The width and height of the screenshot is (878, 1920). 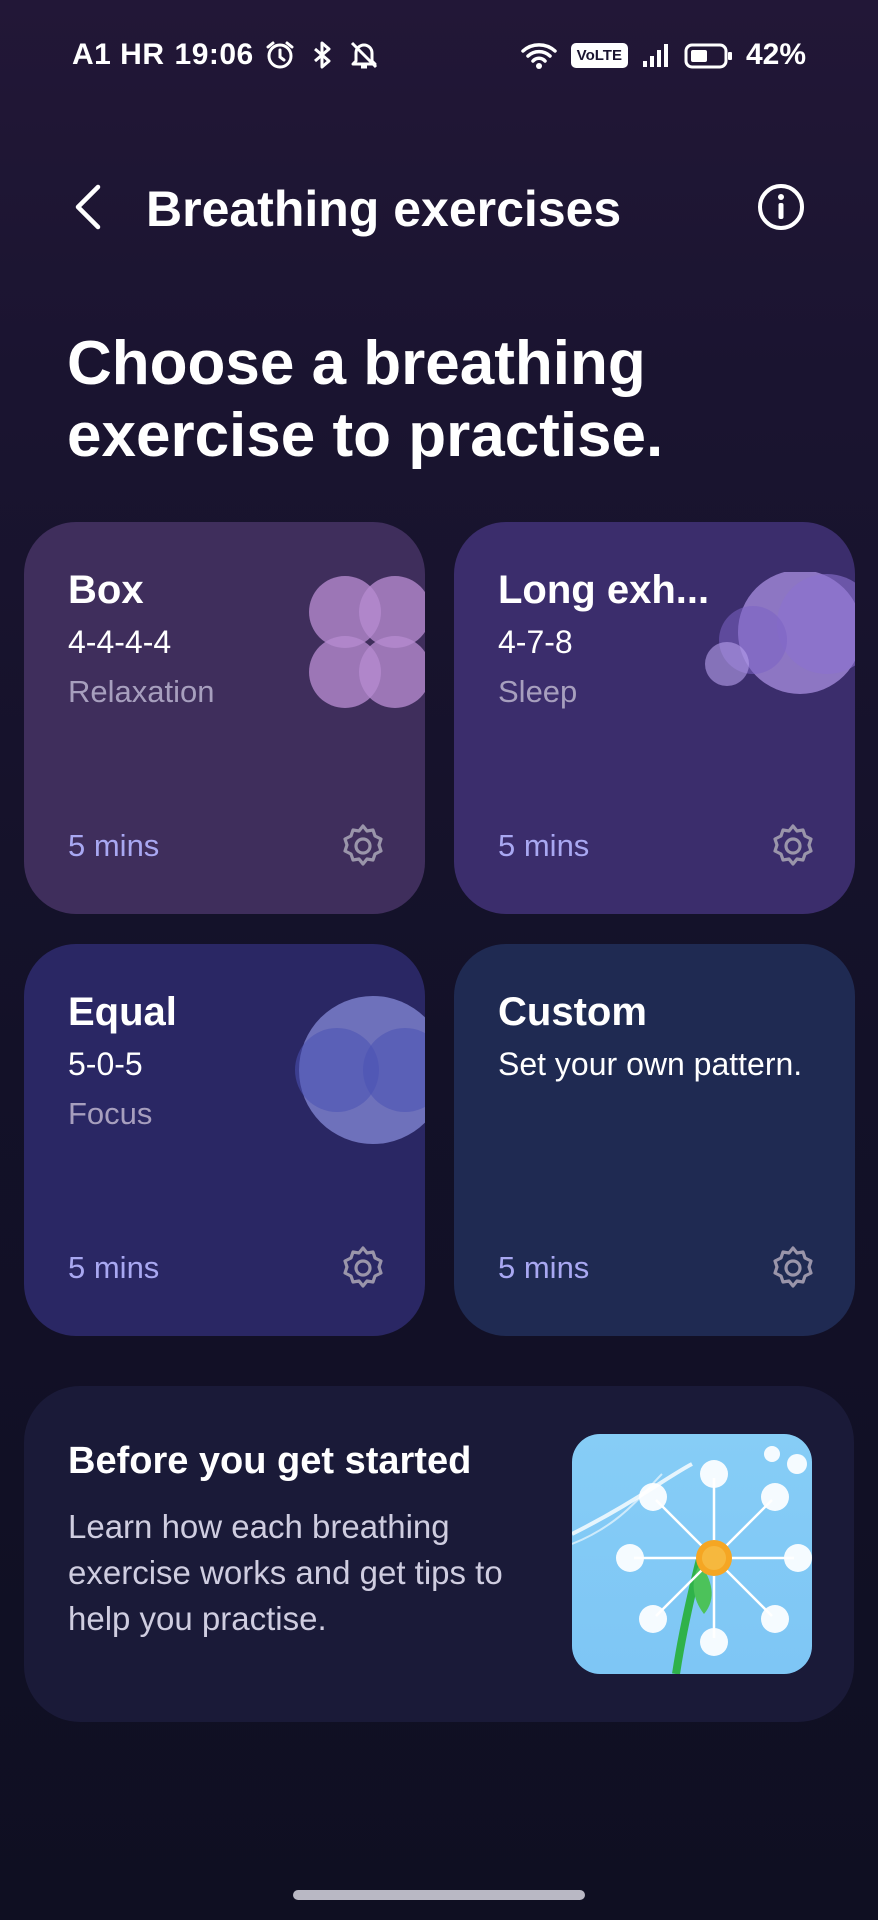 I want to click on back-arrow-icon, so click(x=88, y=207).